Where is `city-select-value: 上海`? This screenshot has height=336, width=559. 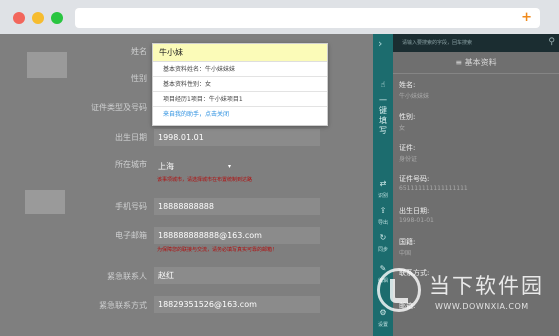 city-select-value: 上海 is located at coordinates (166, 166).